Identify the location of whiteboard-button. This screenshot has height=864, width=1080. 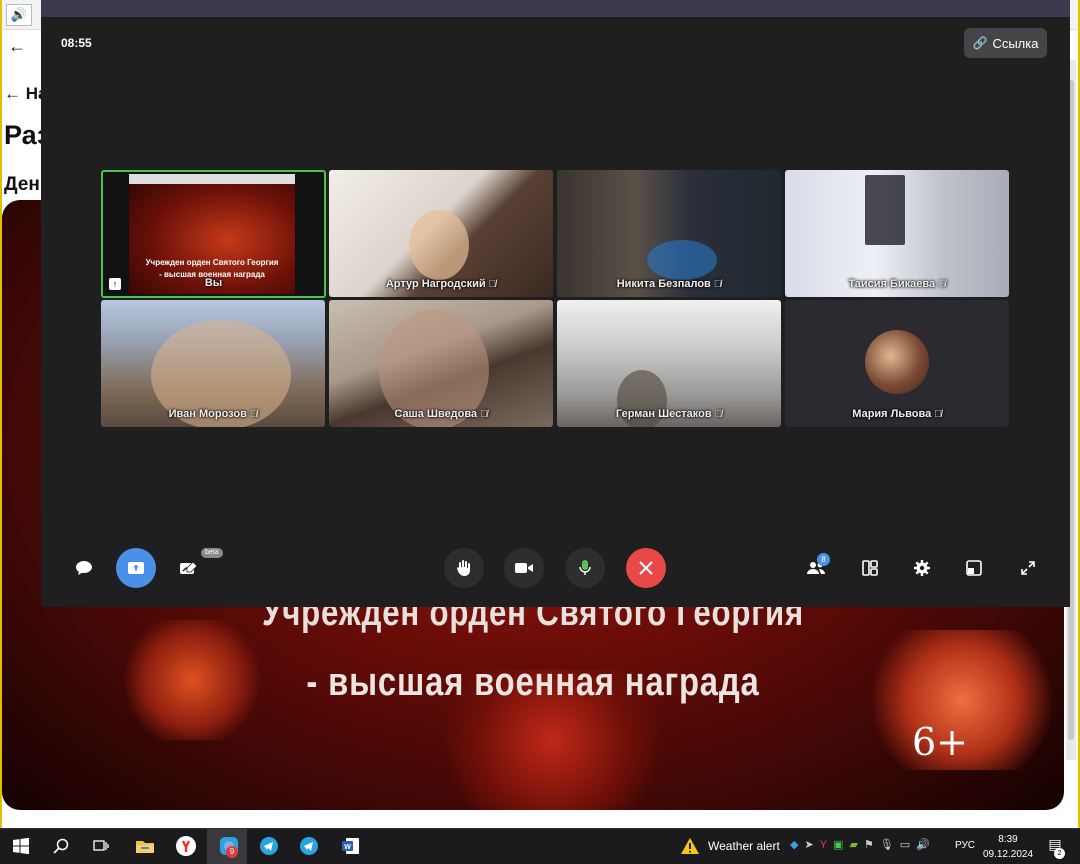
(189, 568).